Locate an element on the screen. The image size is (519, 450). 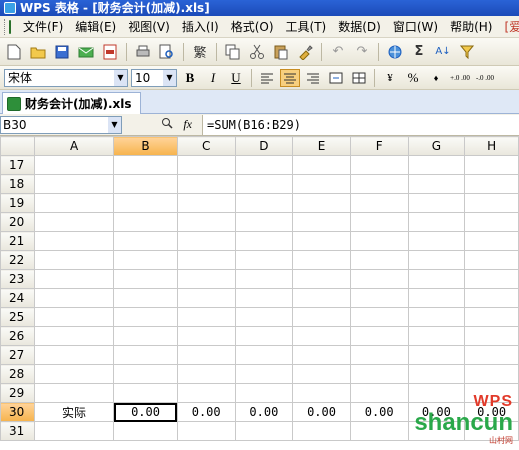
cell-a29 is located at coordinates (74, 393).